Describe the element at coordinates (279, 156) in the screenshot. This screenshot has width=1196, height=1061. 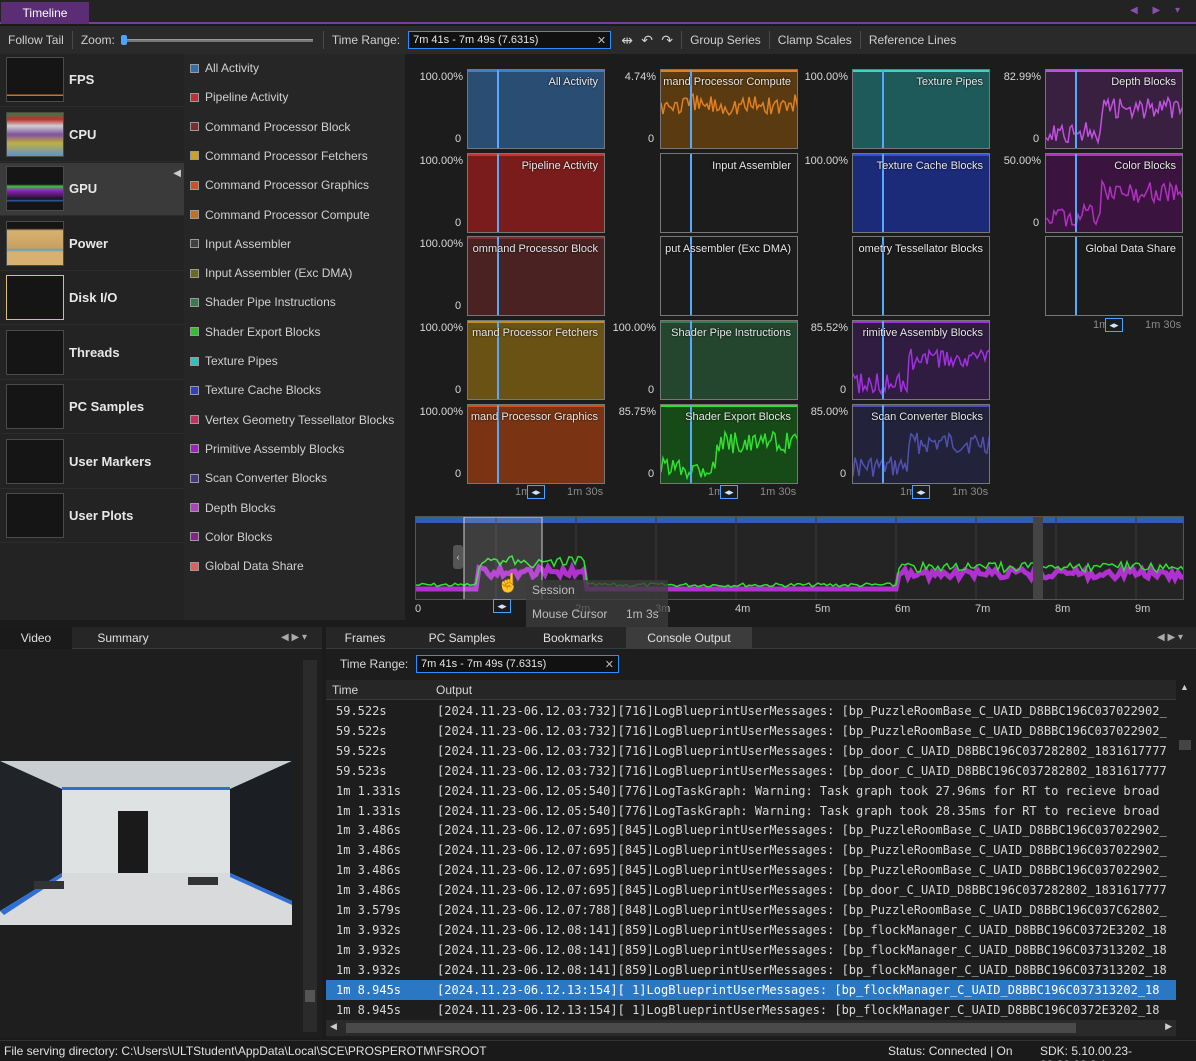
I see `series-toggle: Command Processor Fetchers` at that location.